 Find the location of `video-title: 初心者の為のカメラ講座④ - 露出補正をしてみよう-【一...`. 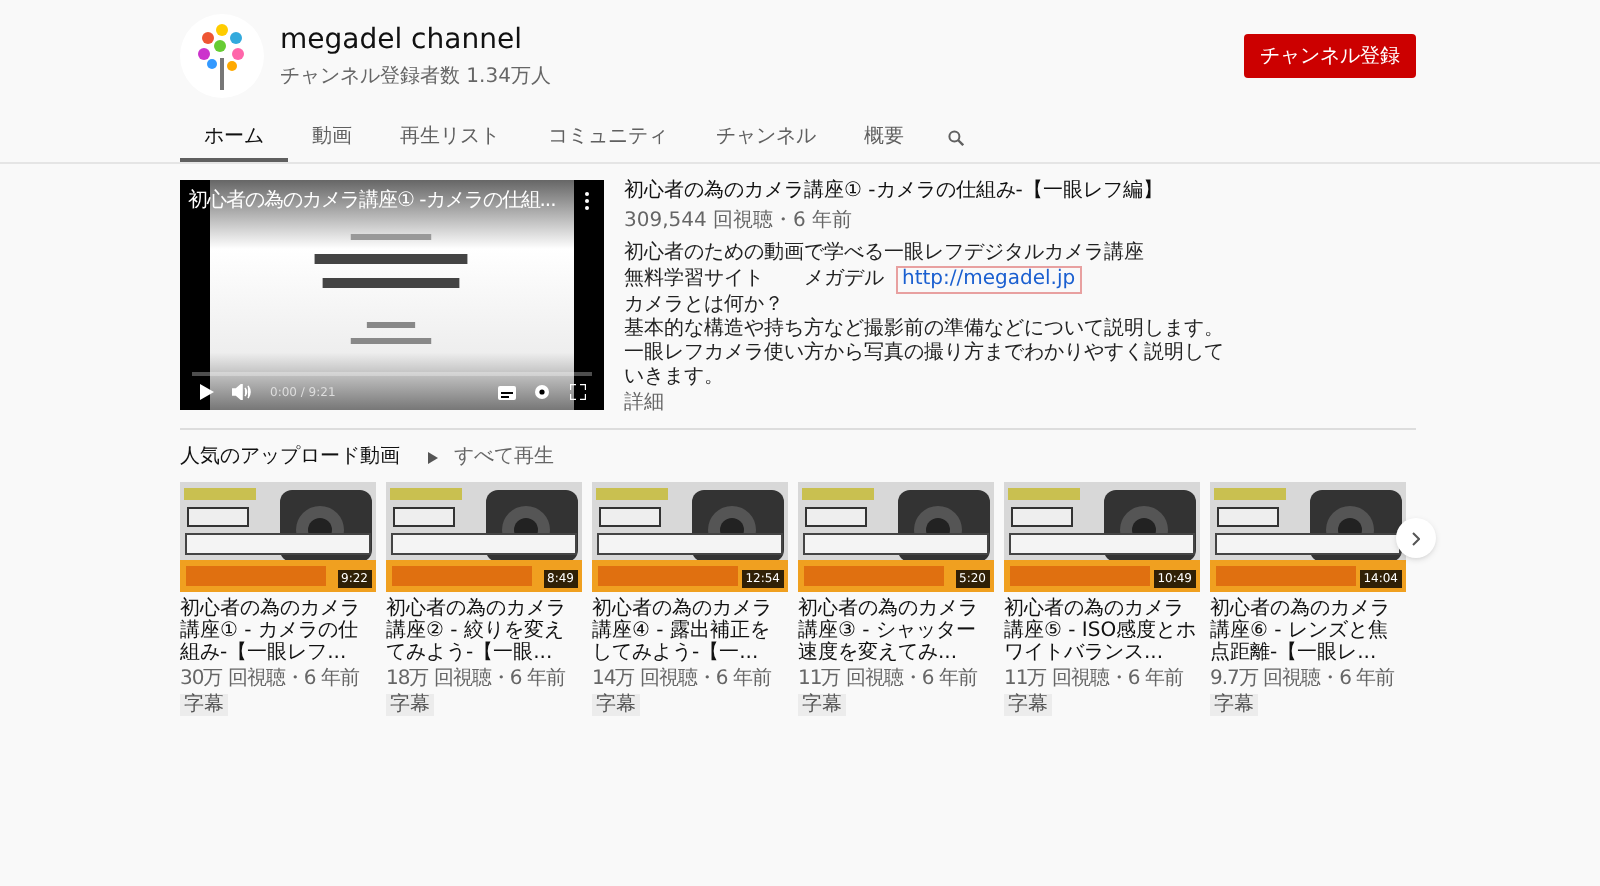

video-title: 初心者の為のカメラ講座④ - 露出補正をしてみよう-【一... is located at coordinates (690, 631).